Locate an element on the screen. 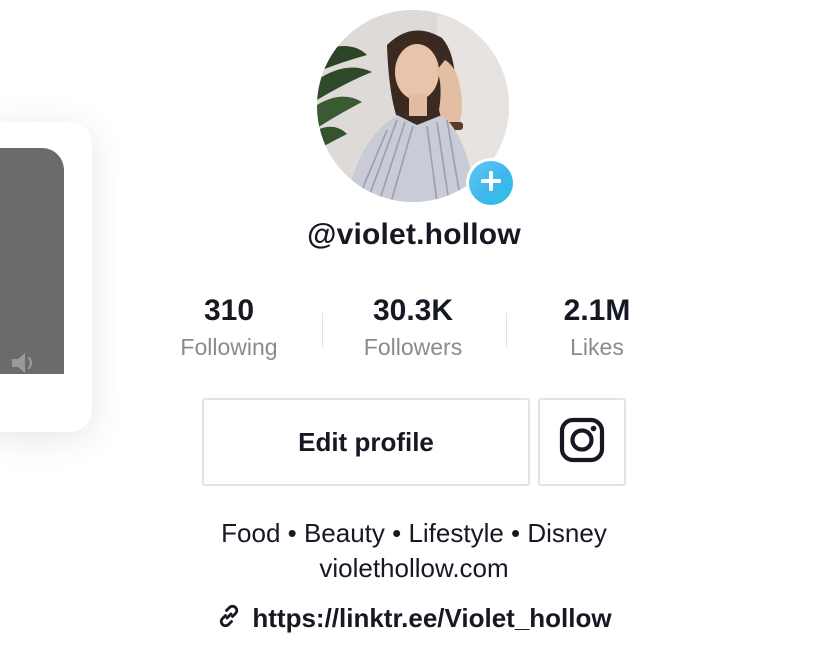 The width and height of the screenshot is (828, 660). instagram-button is located at coordinates (582, 442).